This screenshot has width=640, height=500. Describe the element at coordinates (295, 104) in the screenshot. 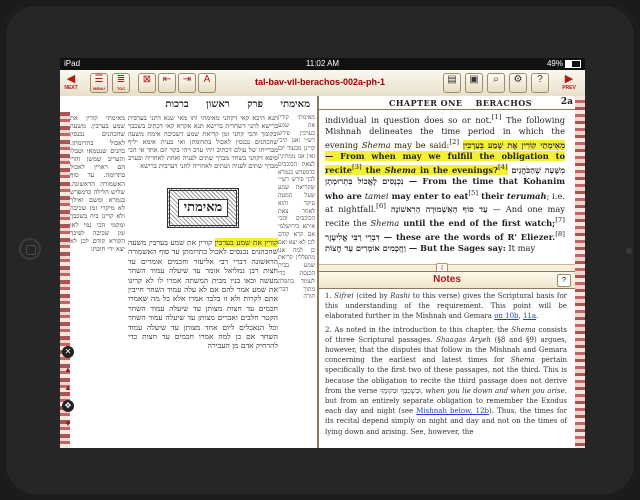

I see `header-word: מאימתי` at that location.